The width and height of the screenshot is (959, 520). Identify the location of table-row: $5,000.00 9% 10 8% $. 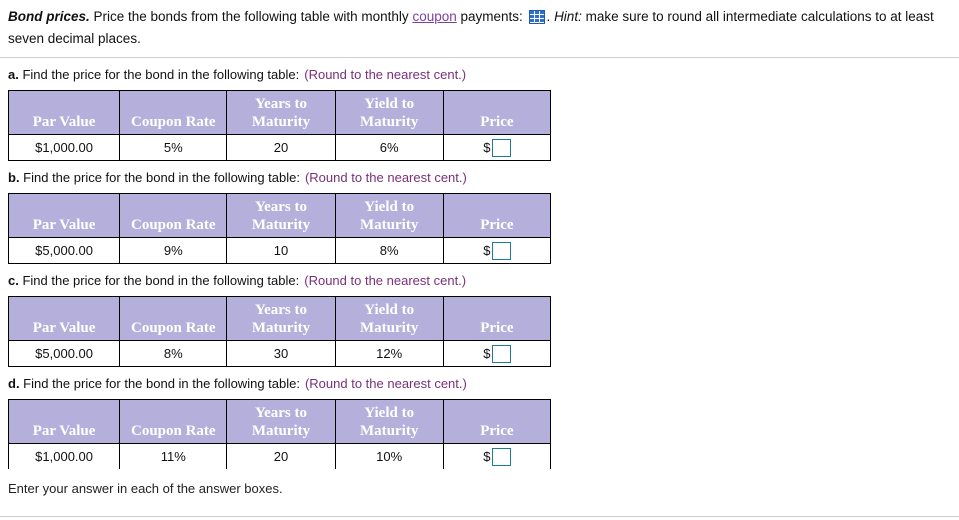
(279, 250).